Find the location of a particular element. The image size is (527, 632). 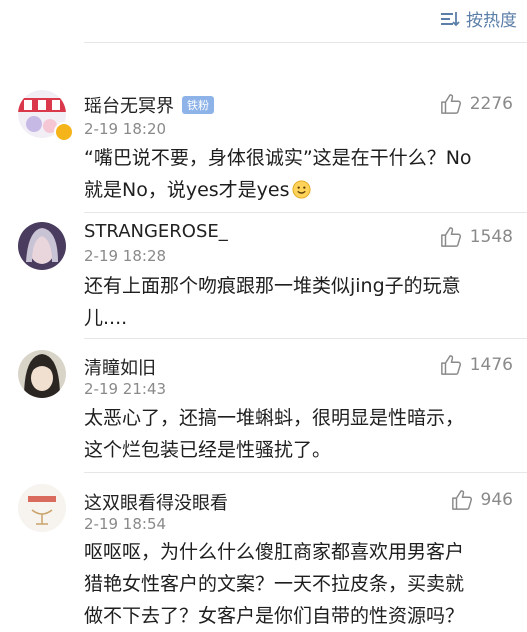

username: STRANGEROSE_ is located at coordinates (156, 231).